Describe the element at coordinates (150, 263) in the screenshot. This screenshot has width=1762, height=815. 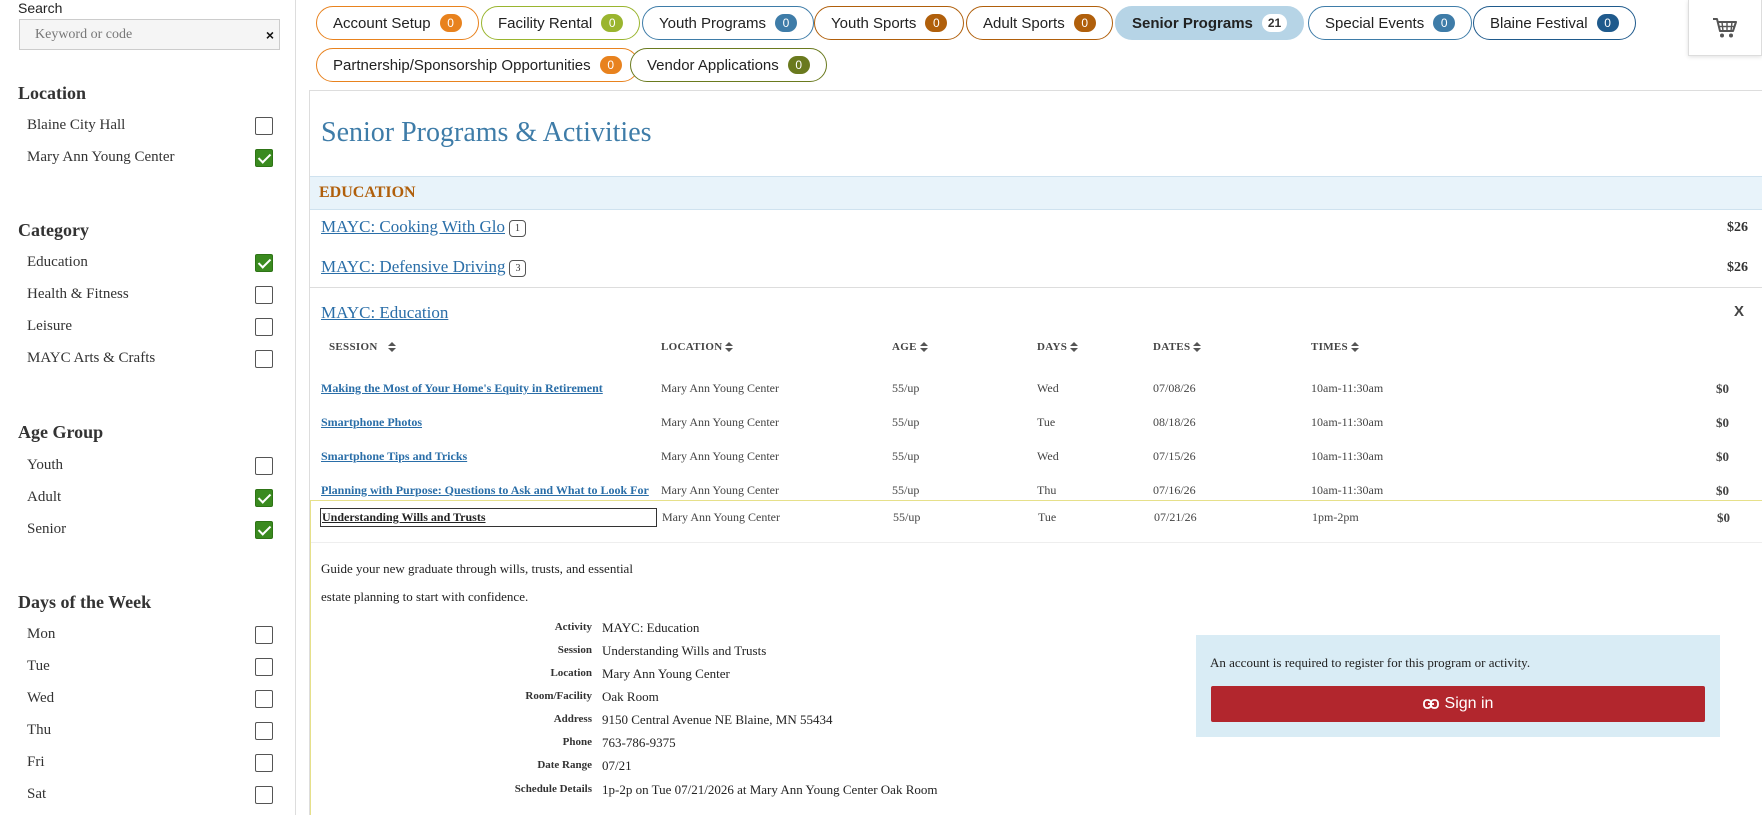
I see `filter-category-education: Education` at that location.